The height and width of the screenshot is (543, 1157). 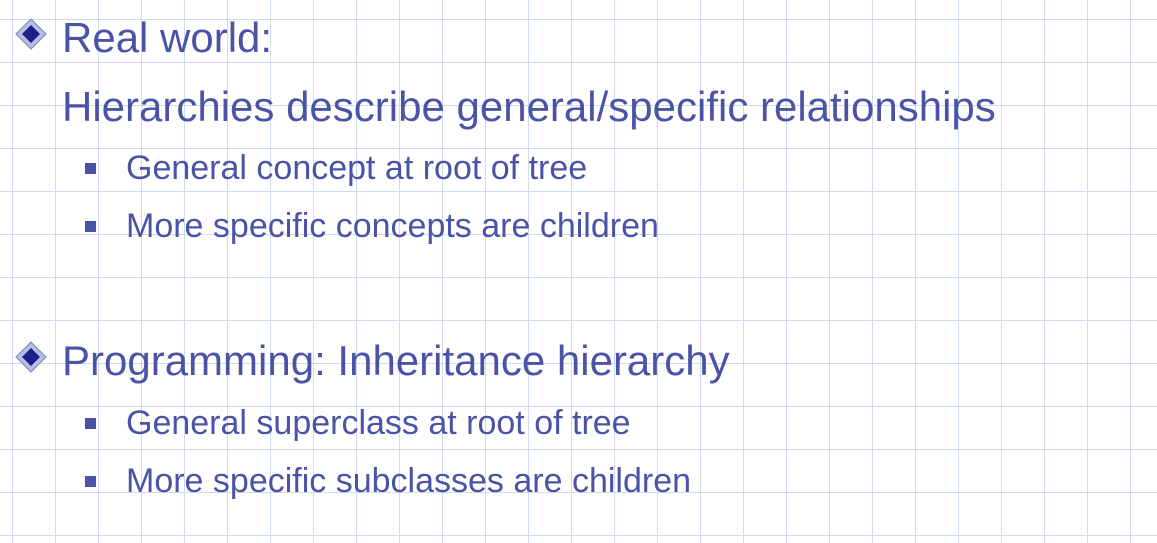 I want to click on bullet-2-heading: Programming: Inheritance hierarchy, so click(x=396, y=360).